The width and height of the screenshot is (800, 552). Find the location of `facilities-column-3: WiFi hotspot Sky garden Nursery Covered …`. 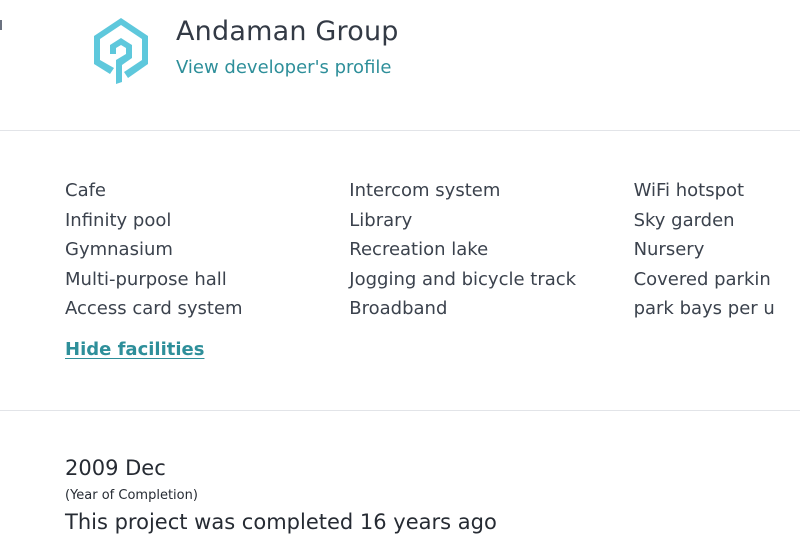

facilities-column-3: WiFi hotspot Sky garden Nursery Covered … is located at coordinates (717, 250).